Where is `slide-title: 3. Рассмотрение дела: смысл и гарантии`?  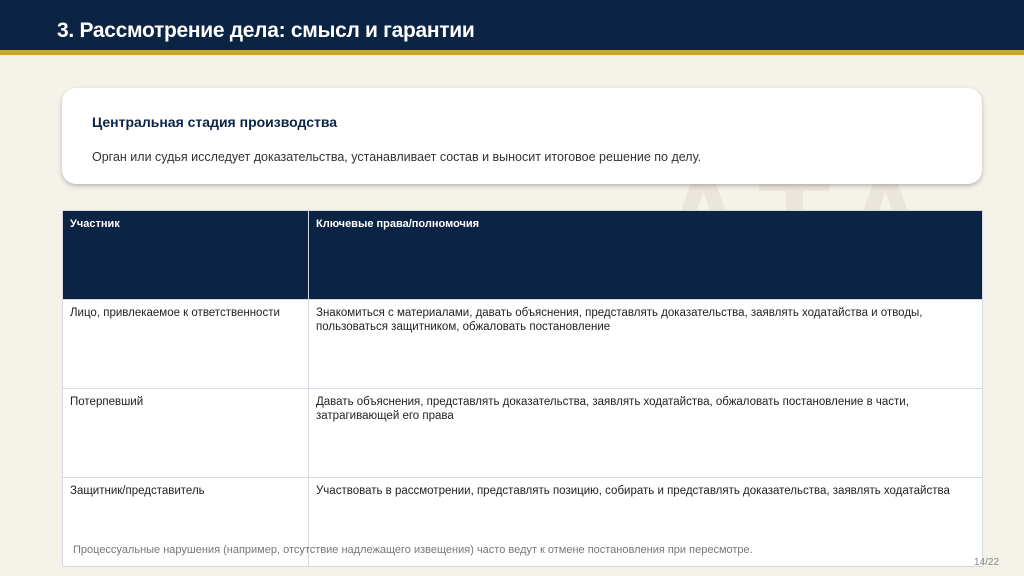 slide-title: 3. Рассмотрение дела: смысл и гарантии is located at coordinates (266, 30).